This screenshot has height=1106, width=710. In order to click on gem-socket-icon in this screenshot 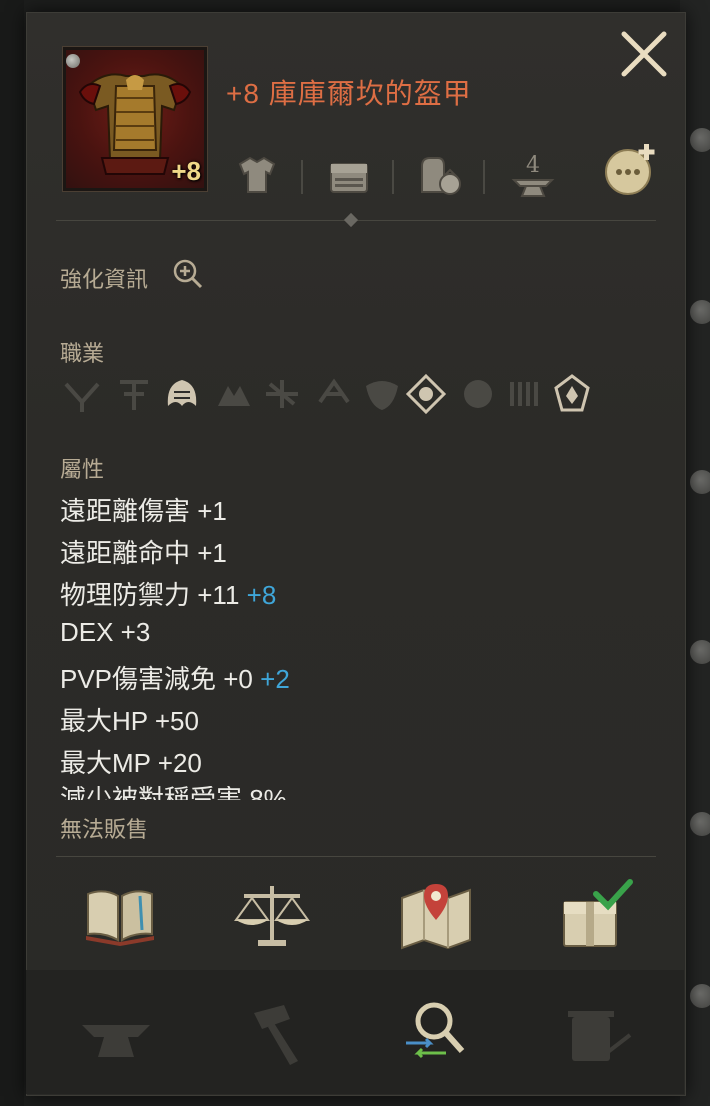, I will do `click(73, 61)`.